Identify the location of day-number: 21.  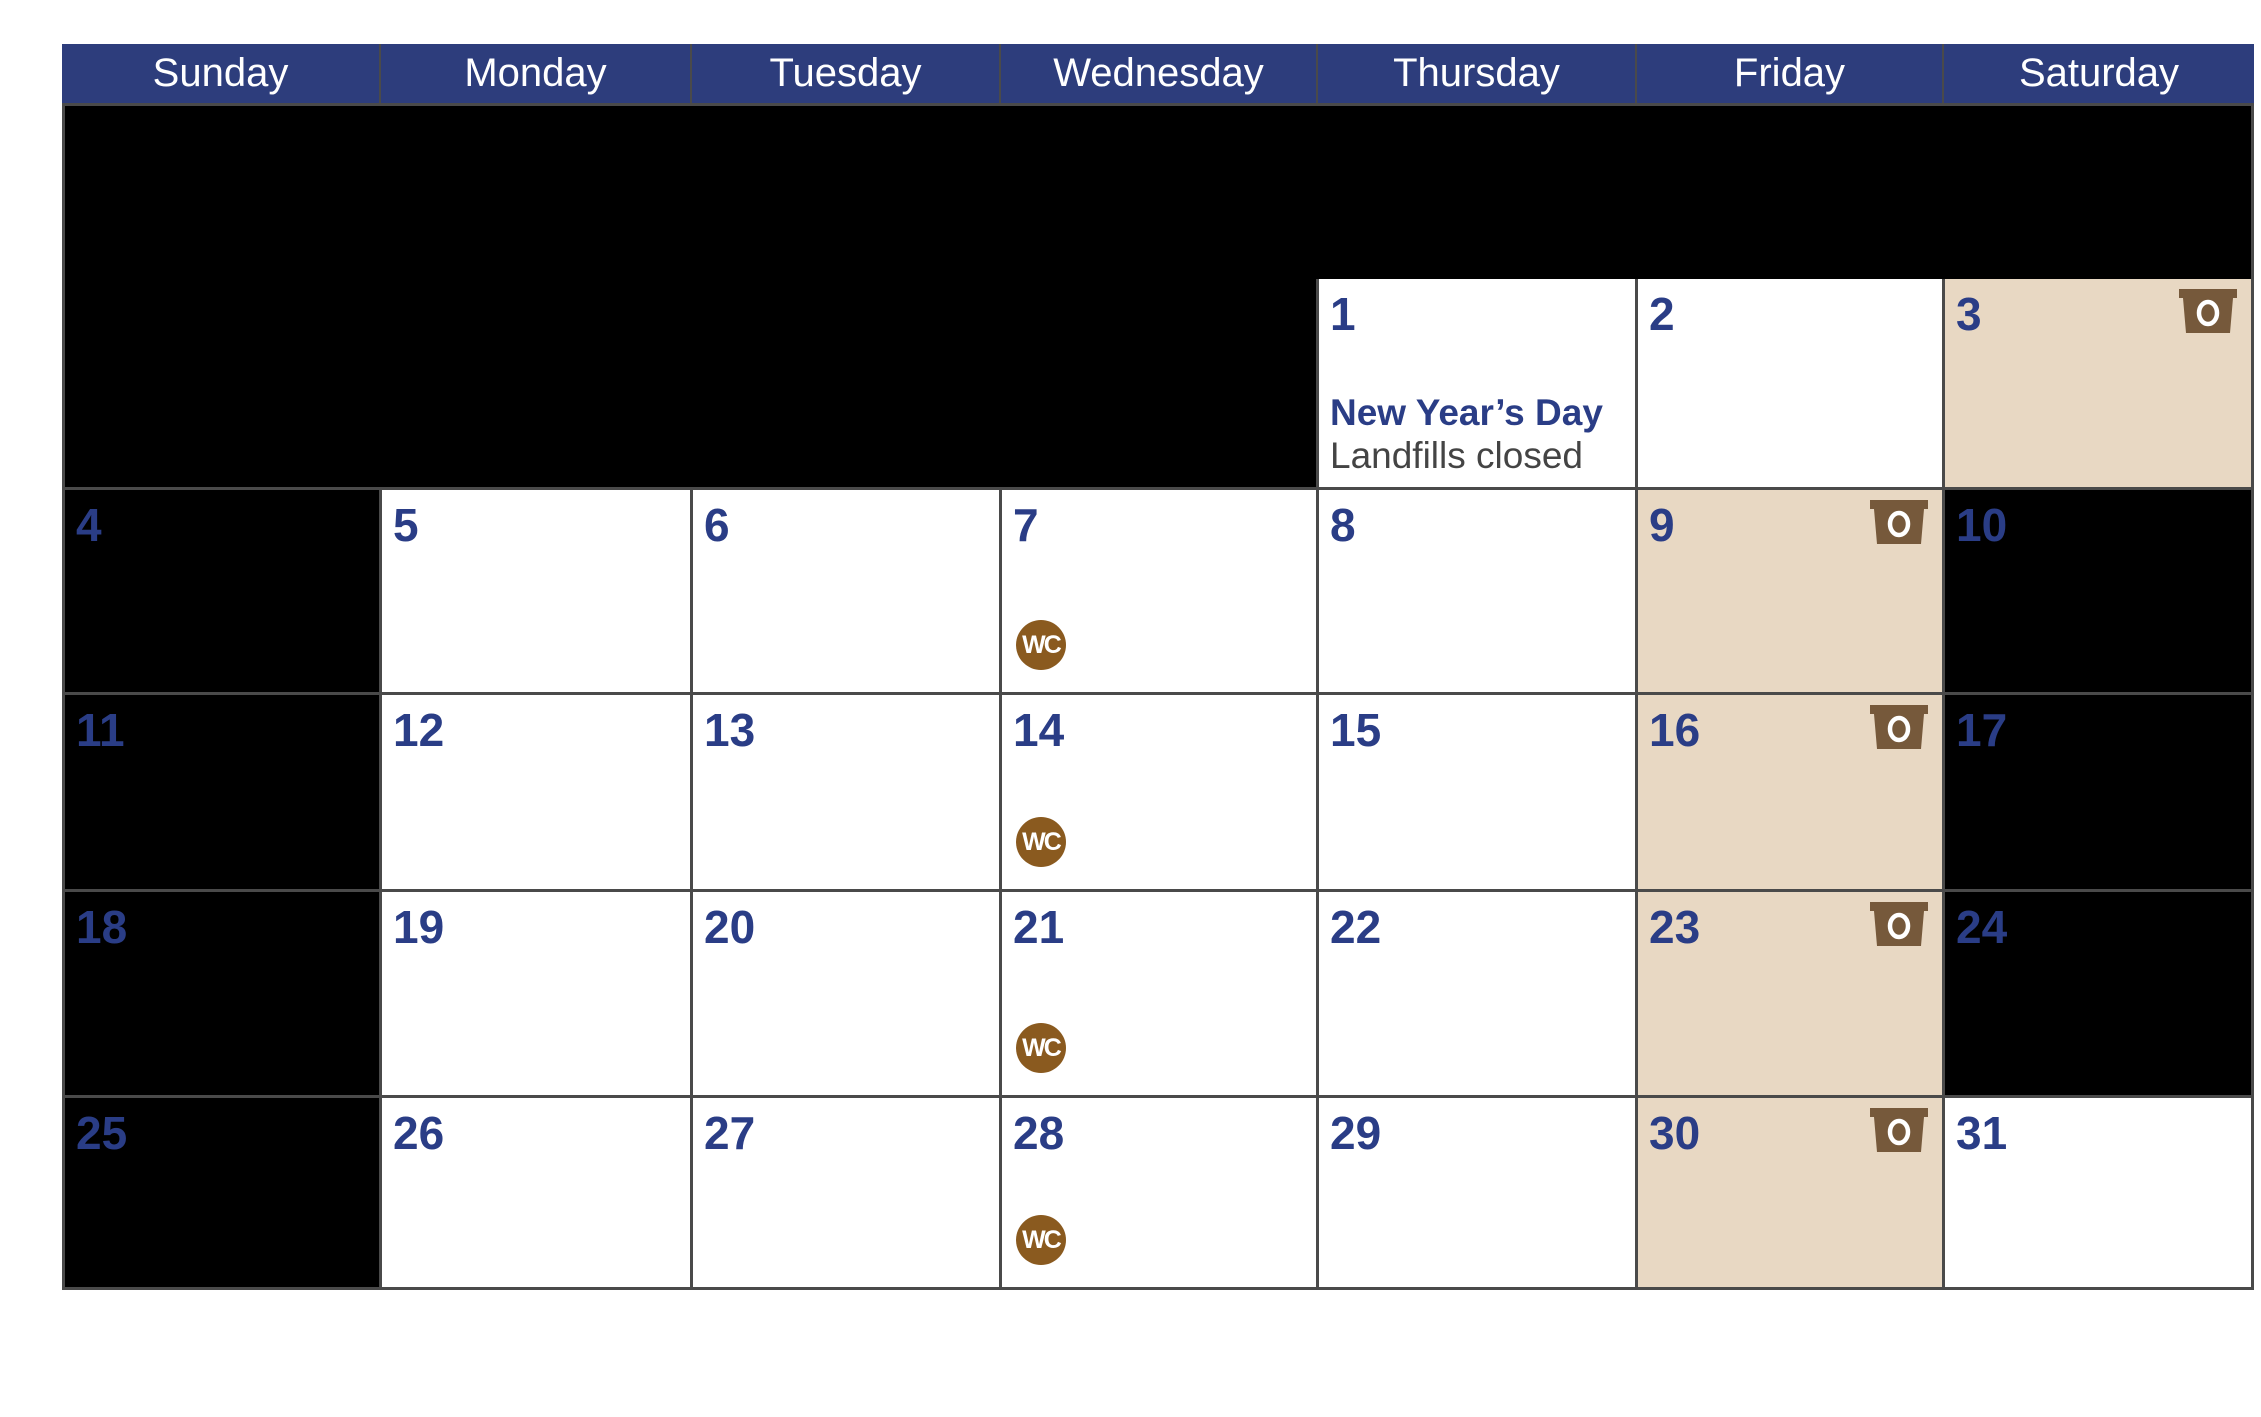
(1039, 927).